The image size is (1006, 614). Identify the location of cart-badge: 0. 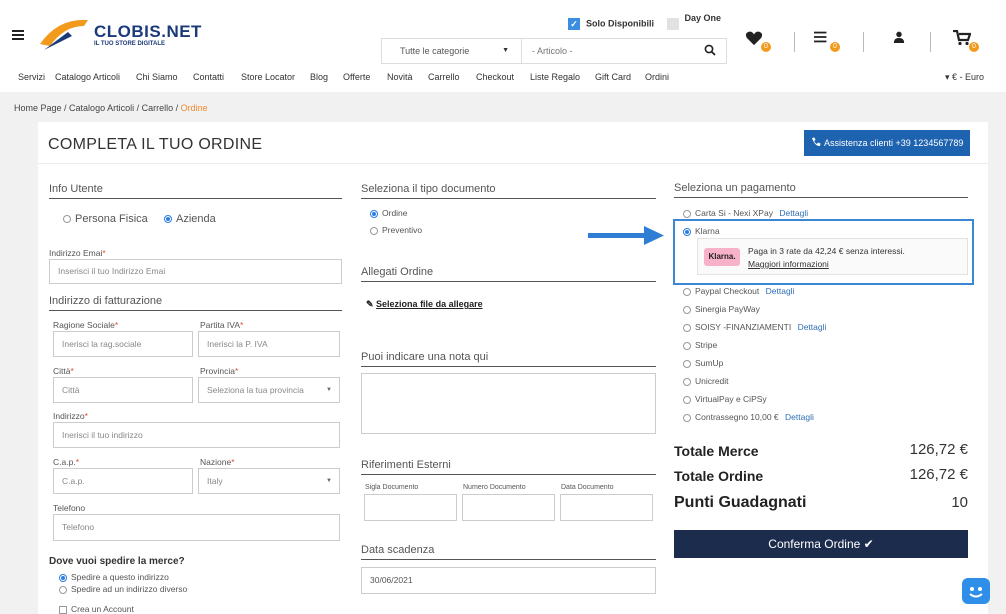
(974, 47).